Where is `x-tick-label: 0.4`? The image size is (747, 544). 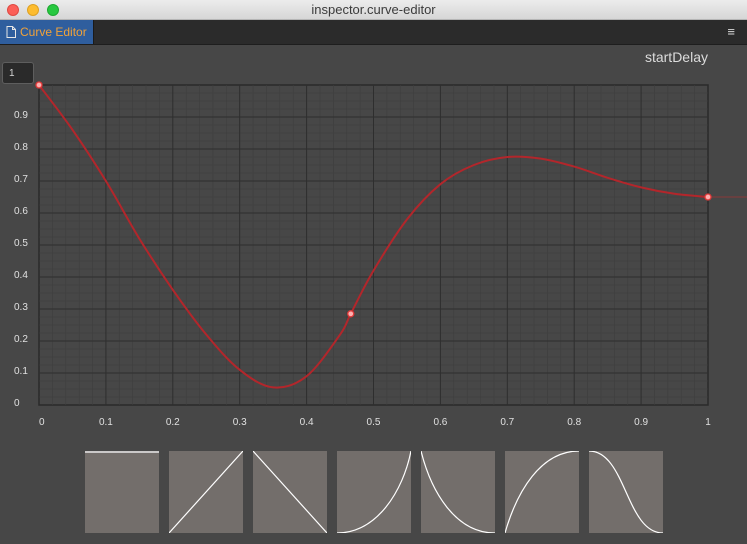
x-tick-label: 0.4 is located at coordinates (307, 422).